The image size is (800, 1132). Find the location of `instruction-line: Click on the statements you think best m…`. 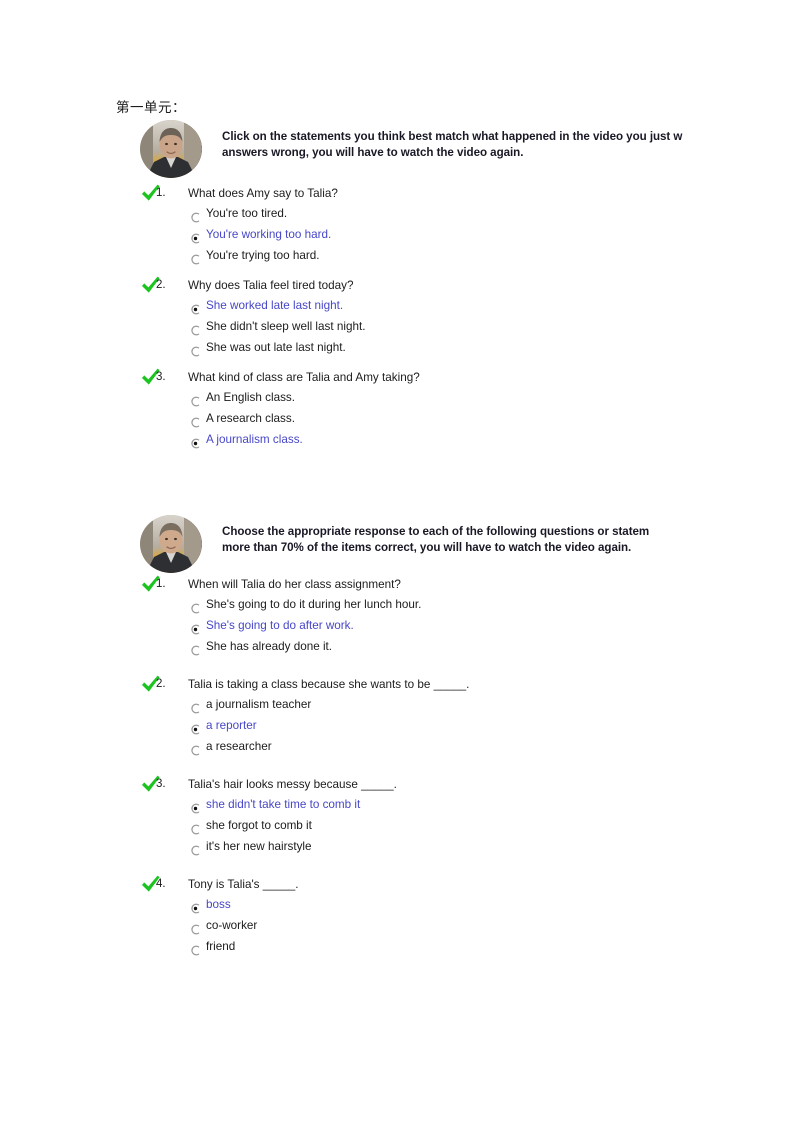

instruction-line: Click on the statements you think best m… is located at coordinates (452, 136).